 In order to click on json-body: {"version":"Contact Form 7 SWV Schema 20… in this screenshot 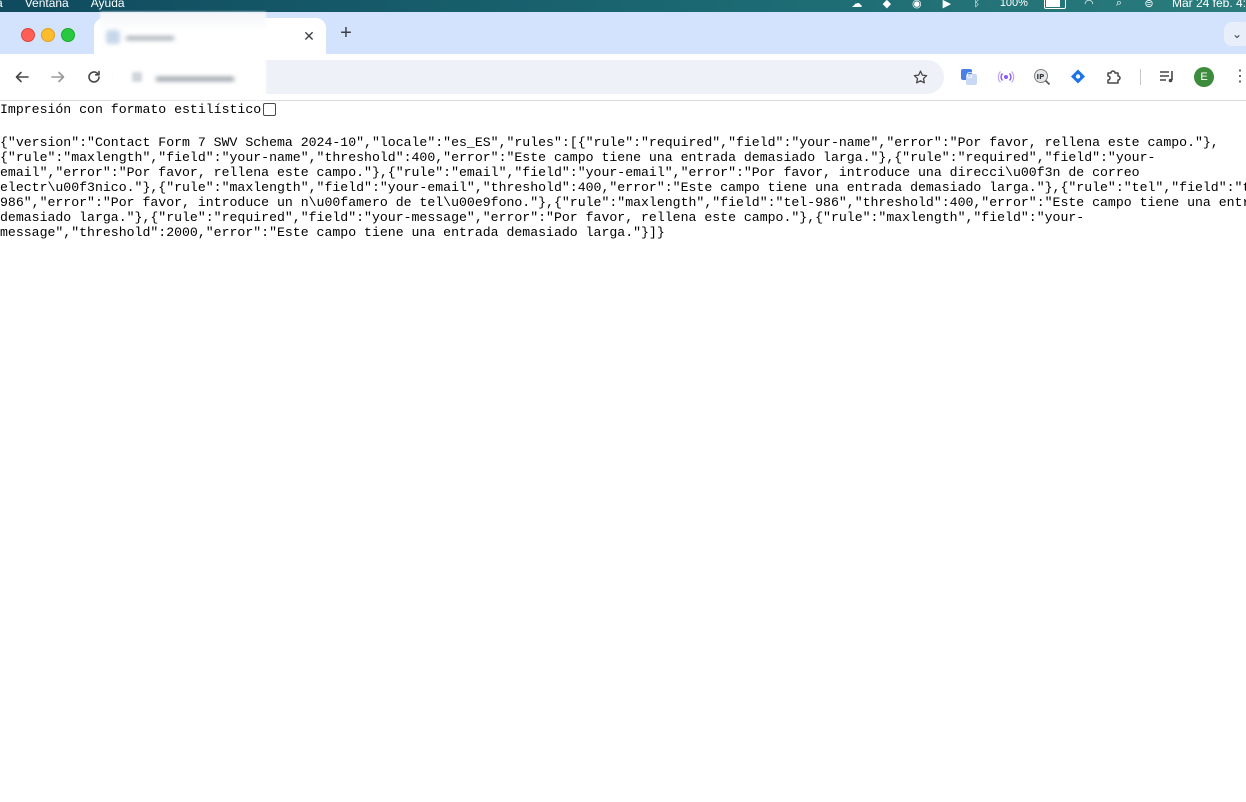, I will do `click(623, 187)`.